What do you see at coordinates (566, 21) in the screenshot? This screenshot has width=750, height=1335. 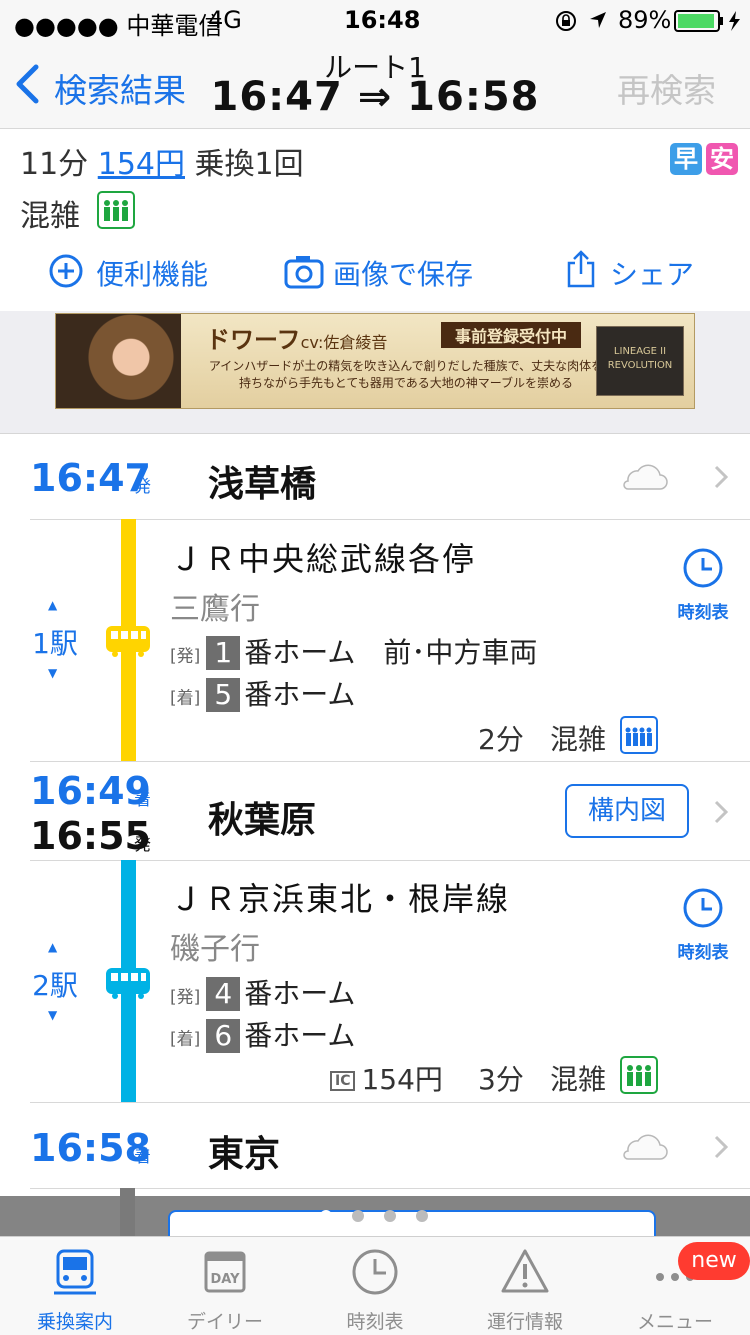 I see `rotation-lock-icon` at bounding box center [566, 21].